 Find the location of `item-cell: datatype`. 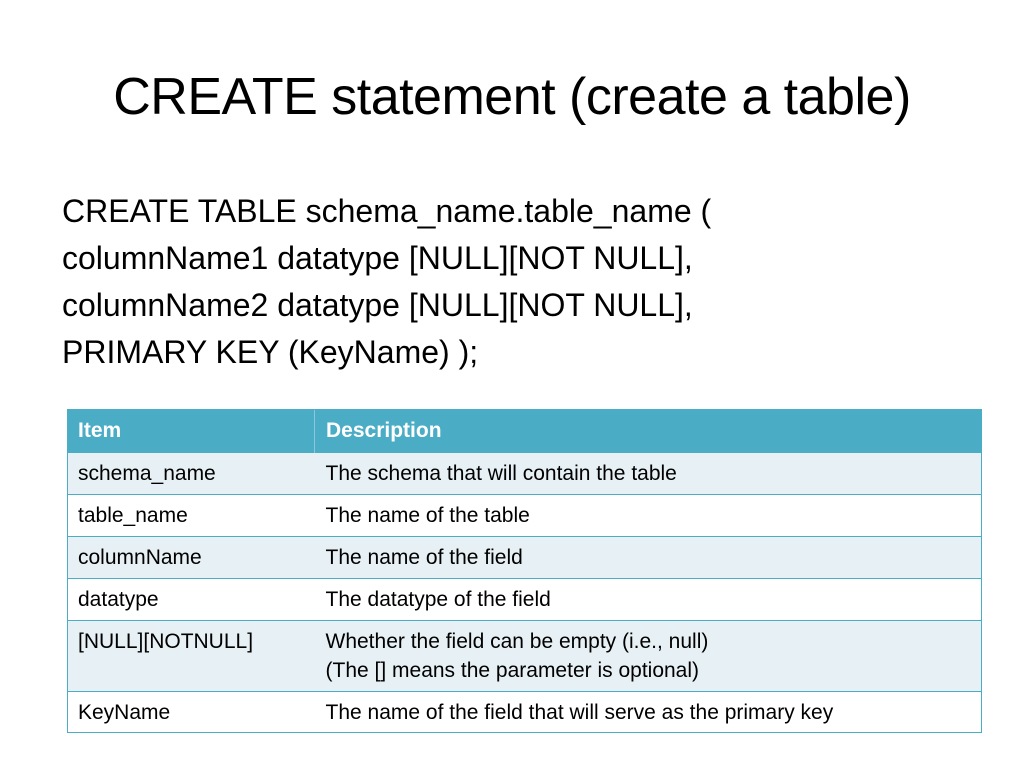

item-cell: datatype is located at coordinates (191, 599).